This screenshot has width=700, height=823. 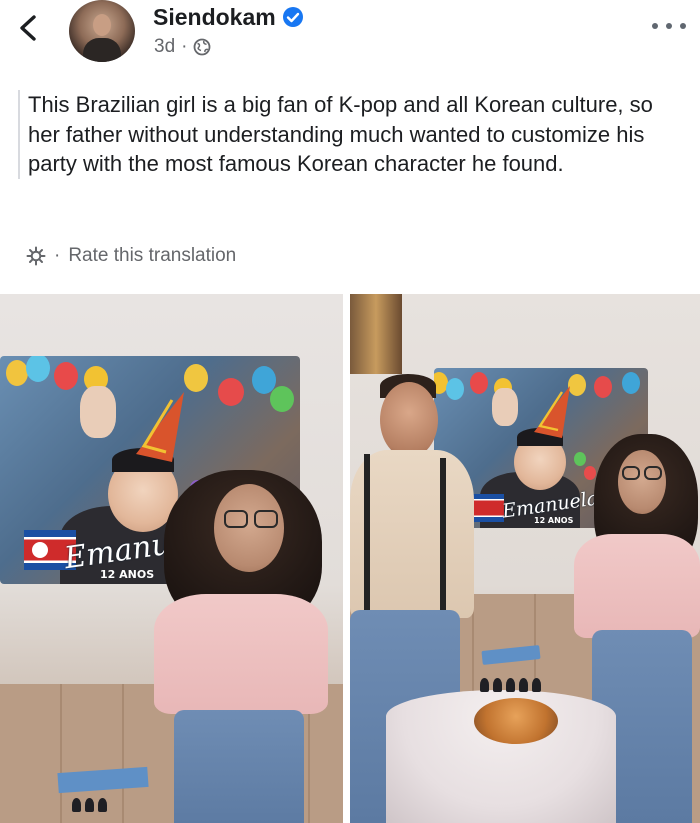 I want to click on post-header: Siendokam 3d ·, so click(x=350, y=39).